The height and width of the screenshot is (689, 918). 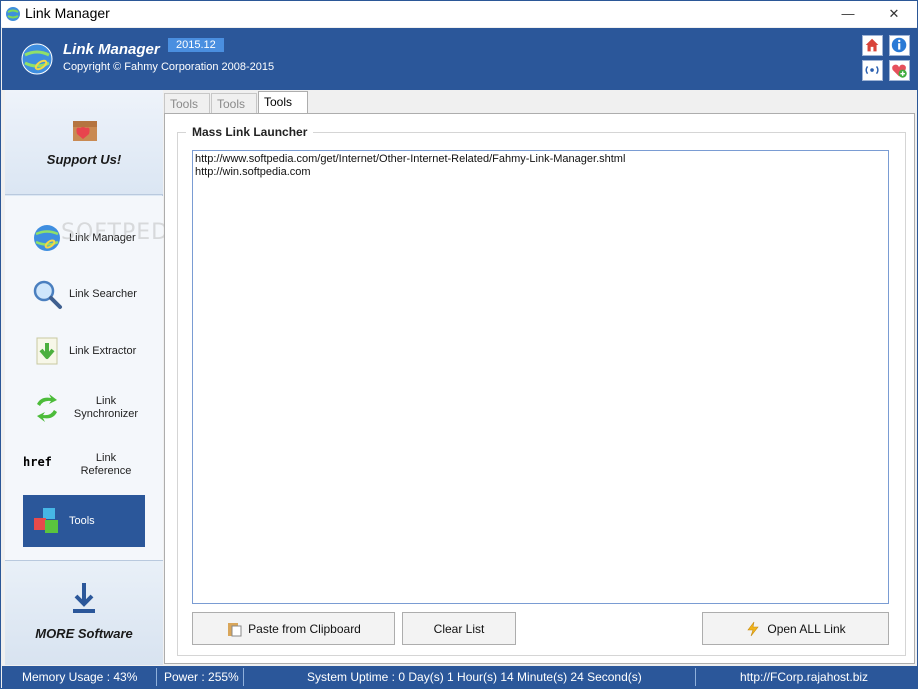 I want to click on app-name: Link Manager, so click(x=111, y=49).